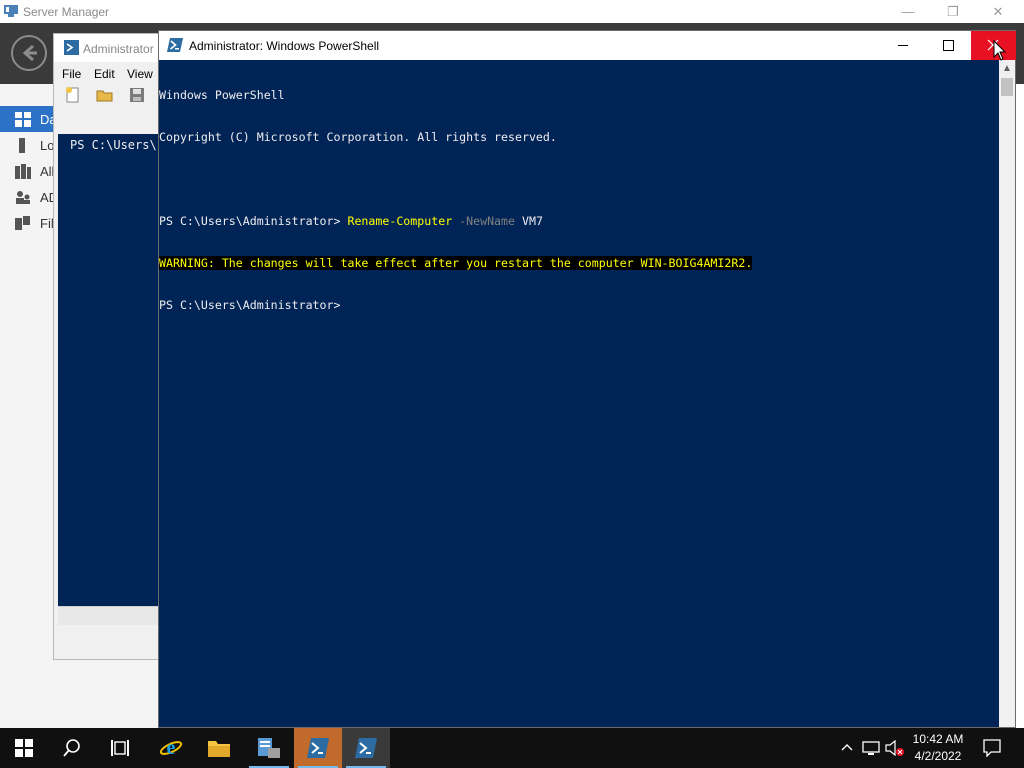  I want to click on maximize-icon, so click(948, 45).